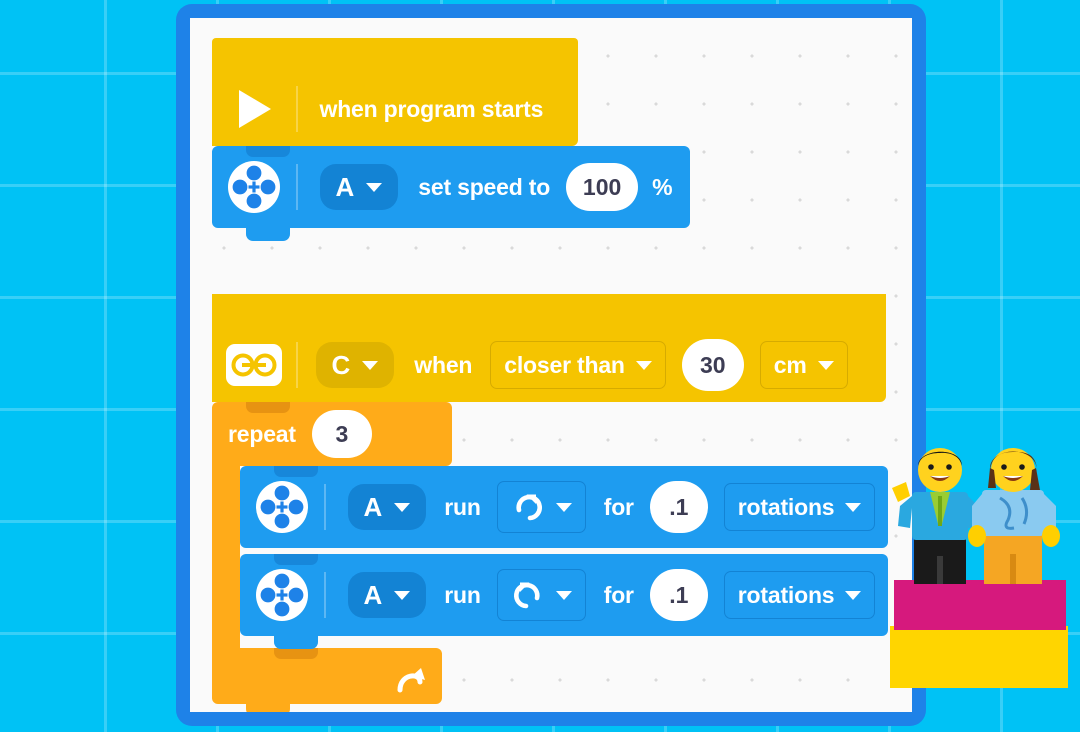  What do you see at coordinates (341, 364) in the screenshot?
I see `port-label: C` at bounding box center [341, 364].